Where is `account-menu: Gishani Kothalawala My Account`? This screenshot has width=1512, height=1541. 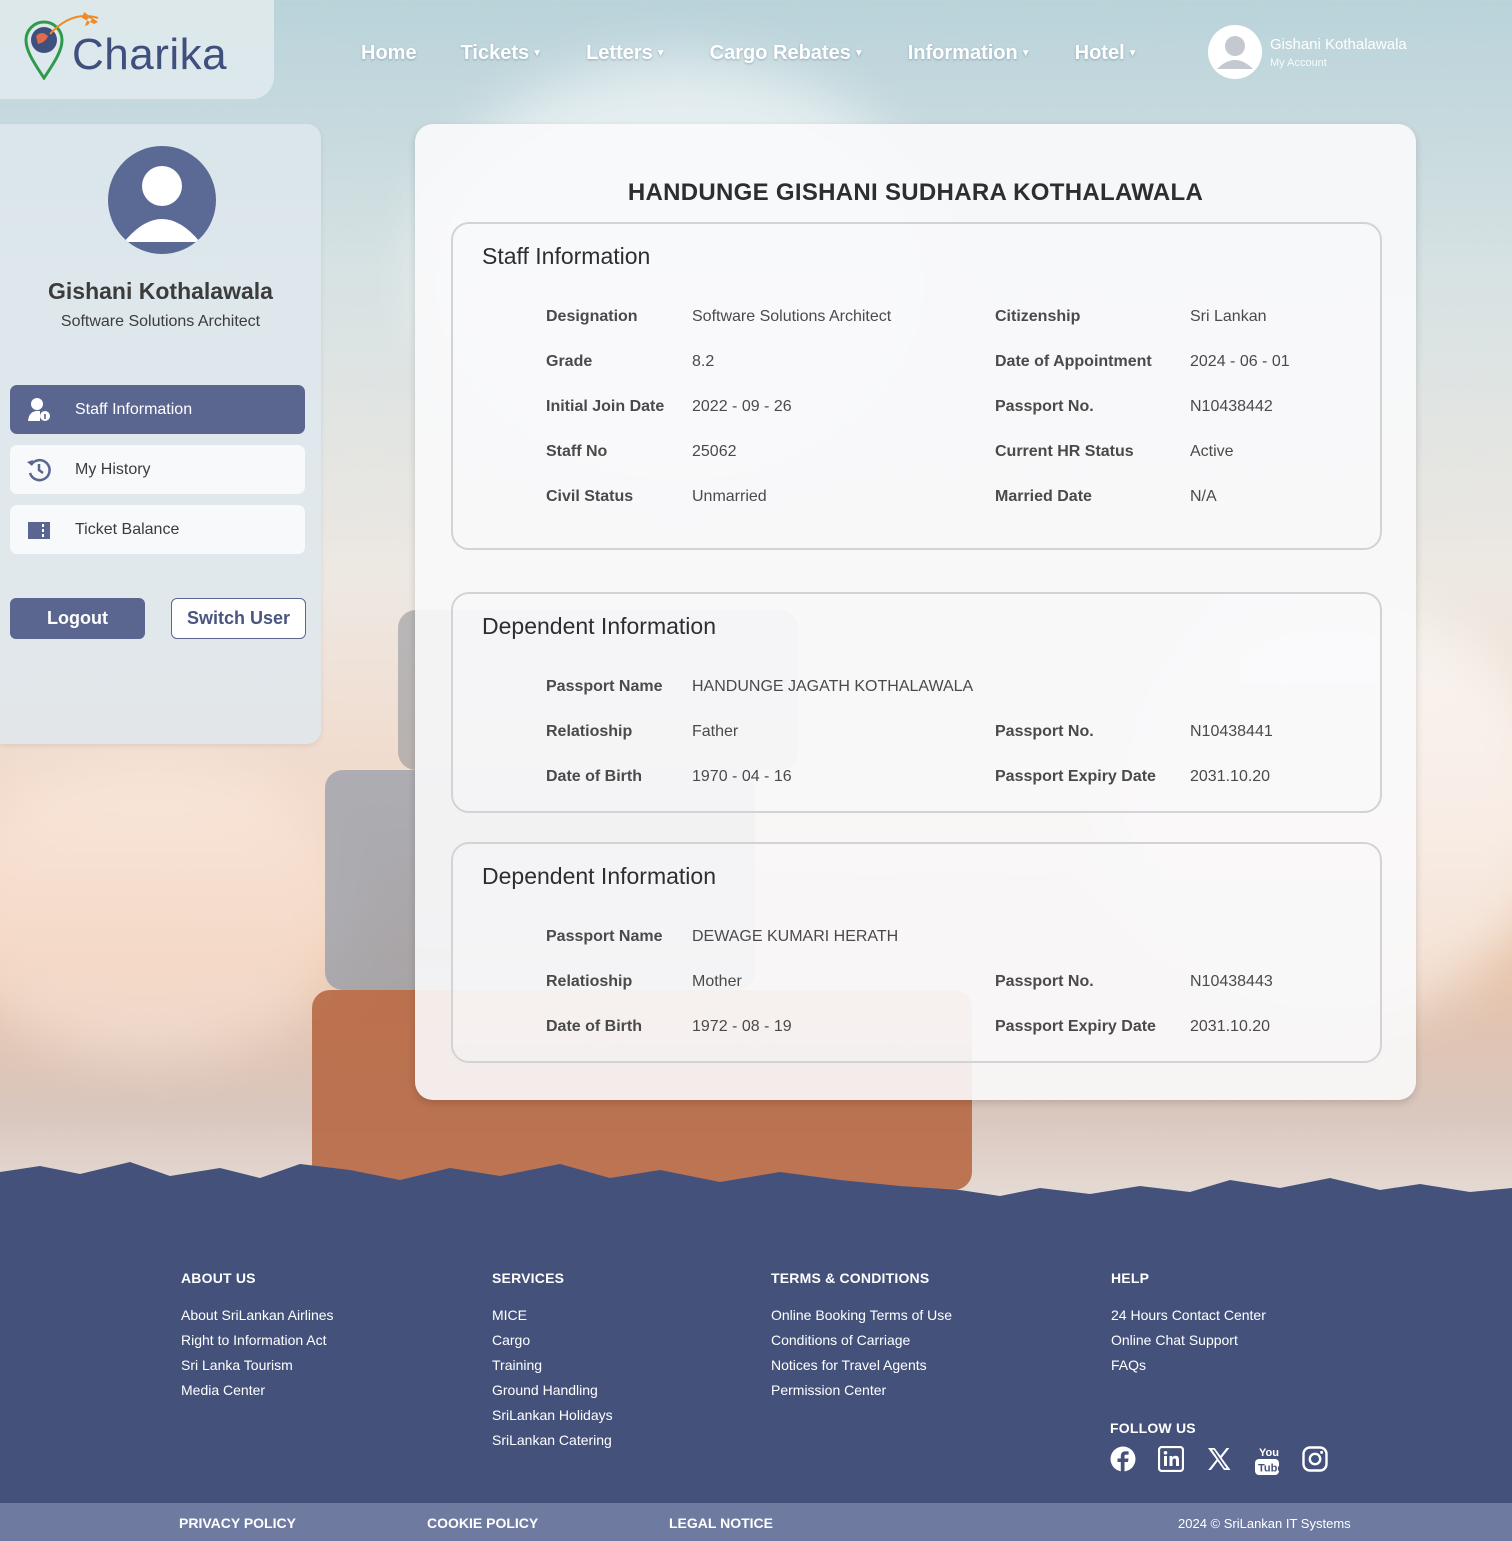 account-menu: Gishani Kothalawala My Account is located at coordinates (1307, 52).